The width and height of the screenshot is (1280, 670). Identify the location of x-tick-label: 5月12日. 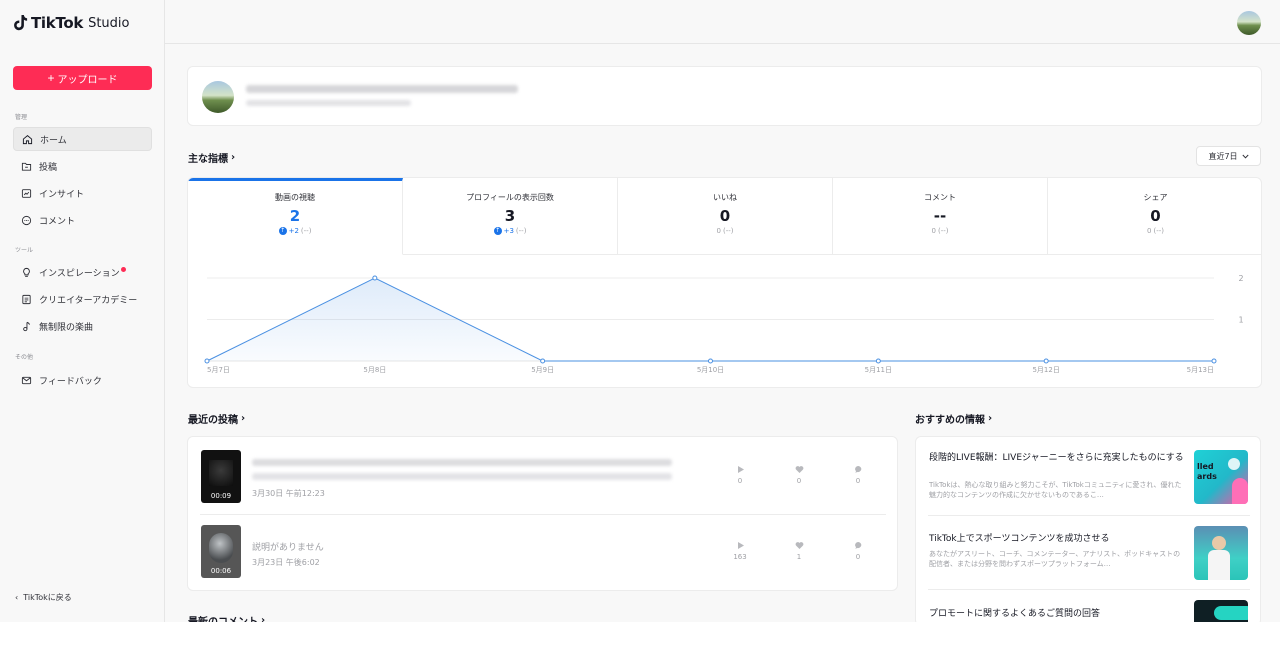
(1045, 370).